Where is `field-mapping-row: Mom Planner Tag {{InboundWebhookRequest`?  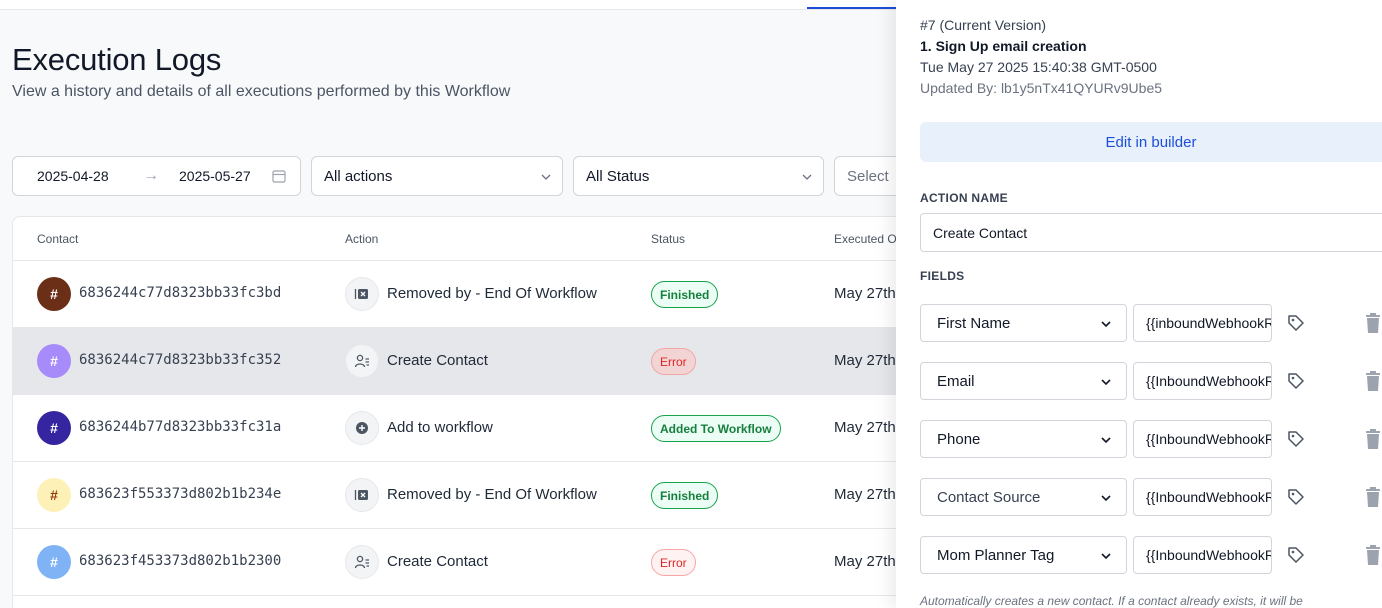
field-mapping-row: Mom Planner Tag {{InboundWebhookRequest is located at coordinates (1151, 555).